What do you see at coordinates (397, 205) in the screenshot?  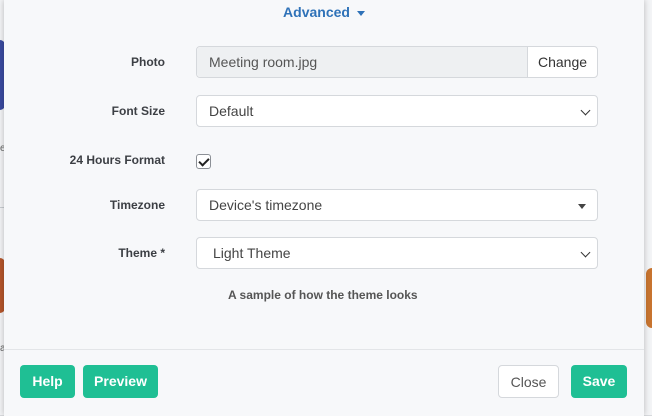 I see `timezone-select: Device's timezone` at bounding box center [397, 205].